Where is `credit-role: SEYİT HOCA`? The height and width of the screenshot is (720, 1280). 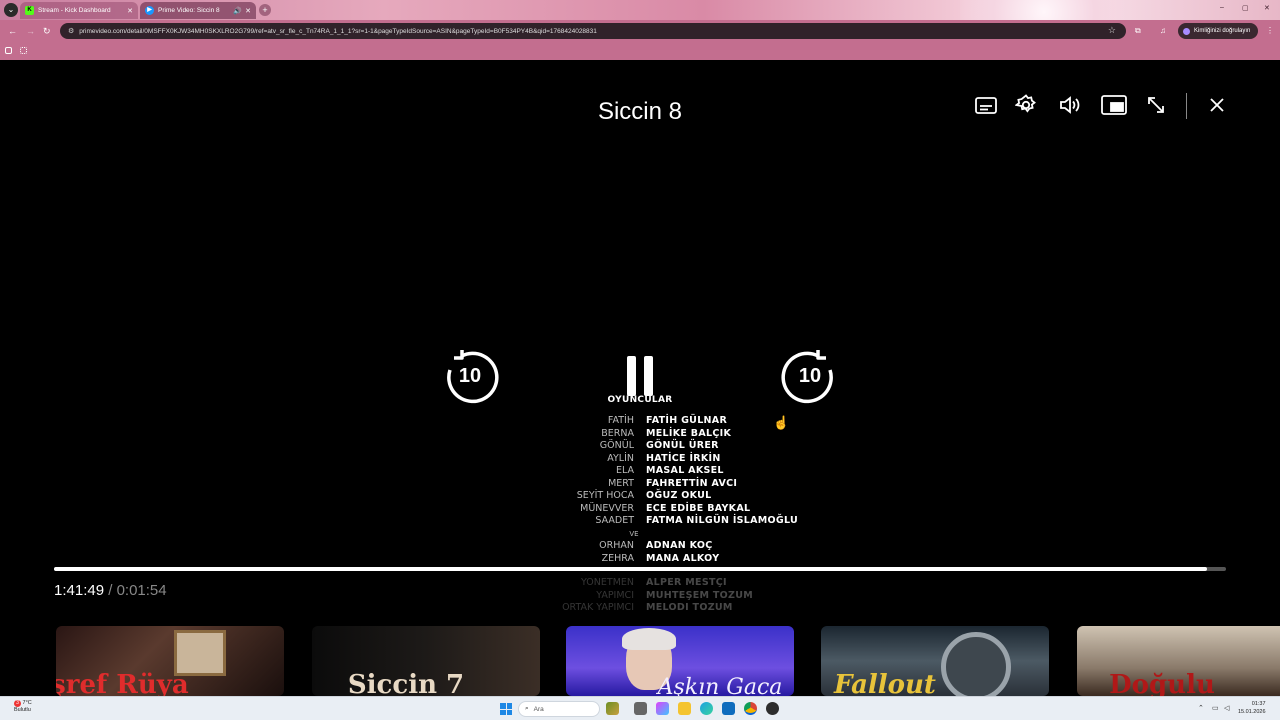
credit-role: SEYİT HOCA is located at coordinates (605, 495).